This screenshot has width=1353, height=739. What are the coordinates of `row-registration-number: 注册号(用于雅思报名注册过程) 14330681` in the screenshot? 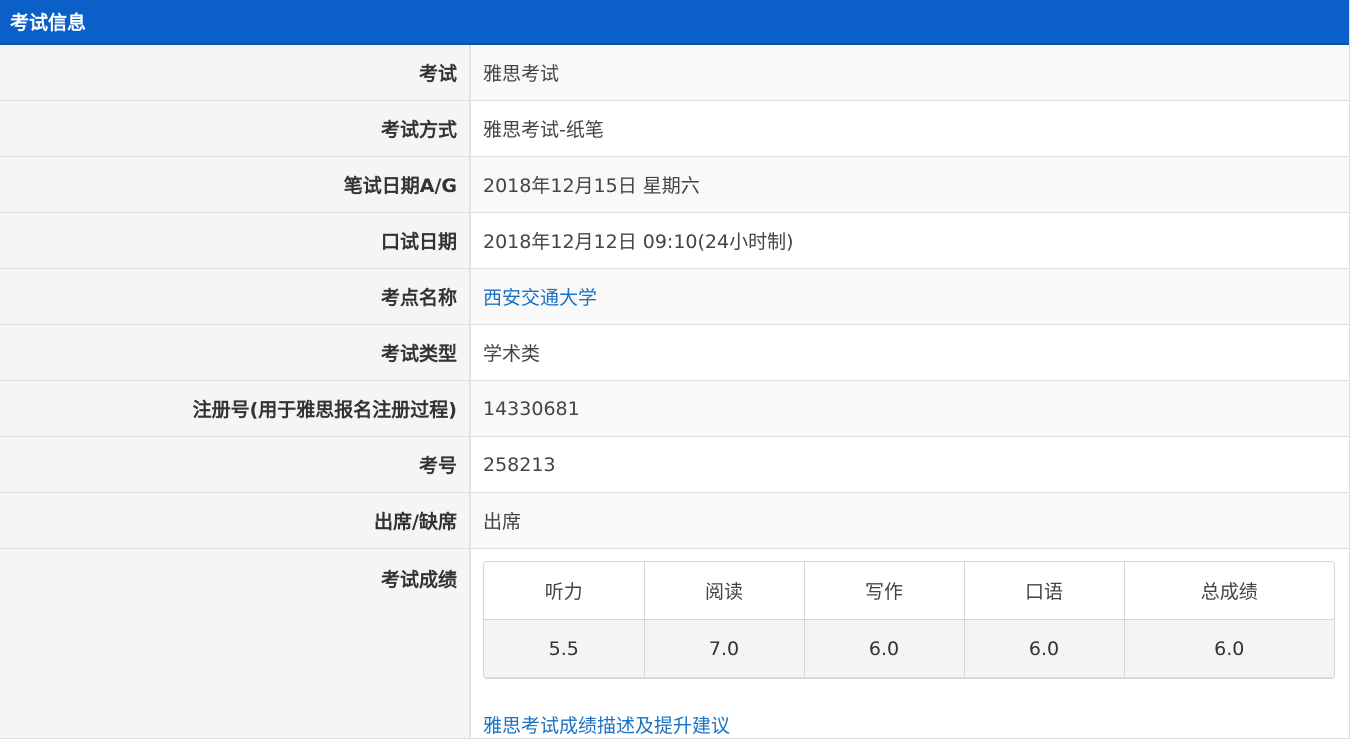 It's located at (674, 408).